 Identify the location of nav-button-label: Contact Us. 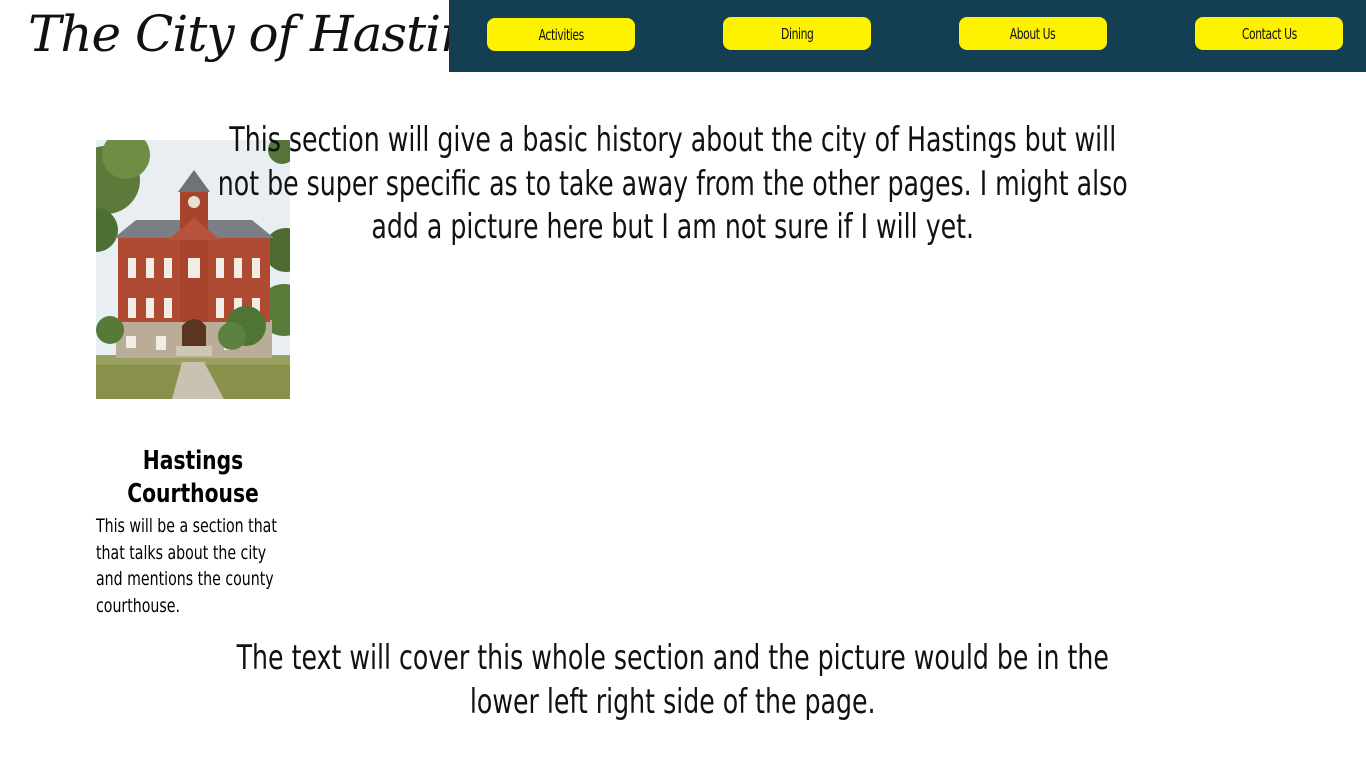
(1269, 33).